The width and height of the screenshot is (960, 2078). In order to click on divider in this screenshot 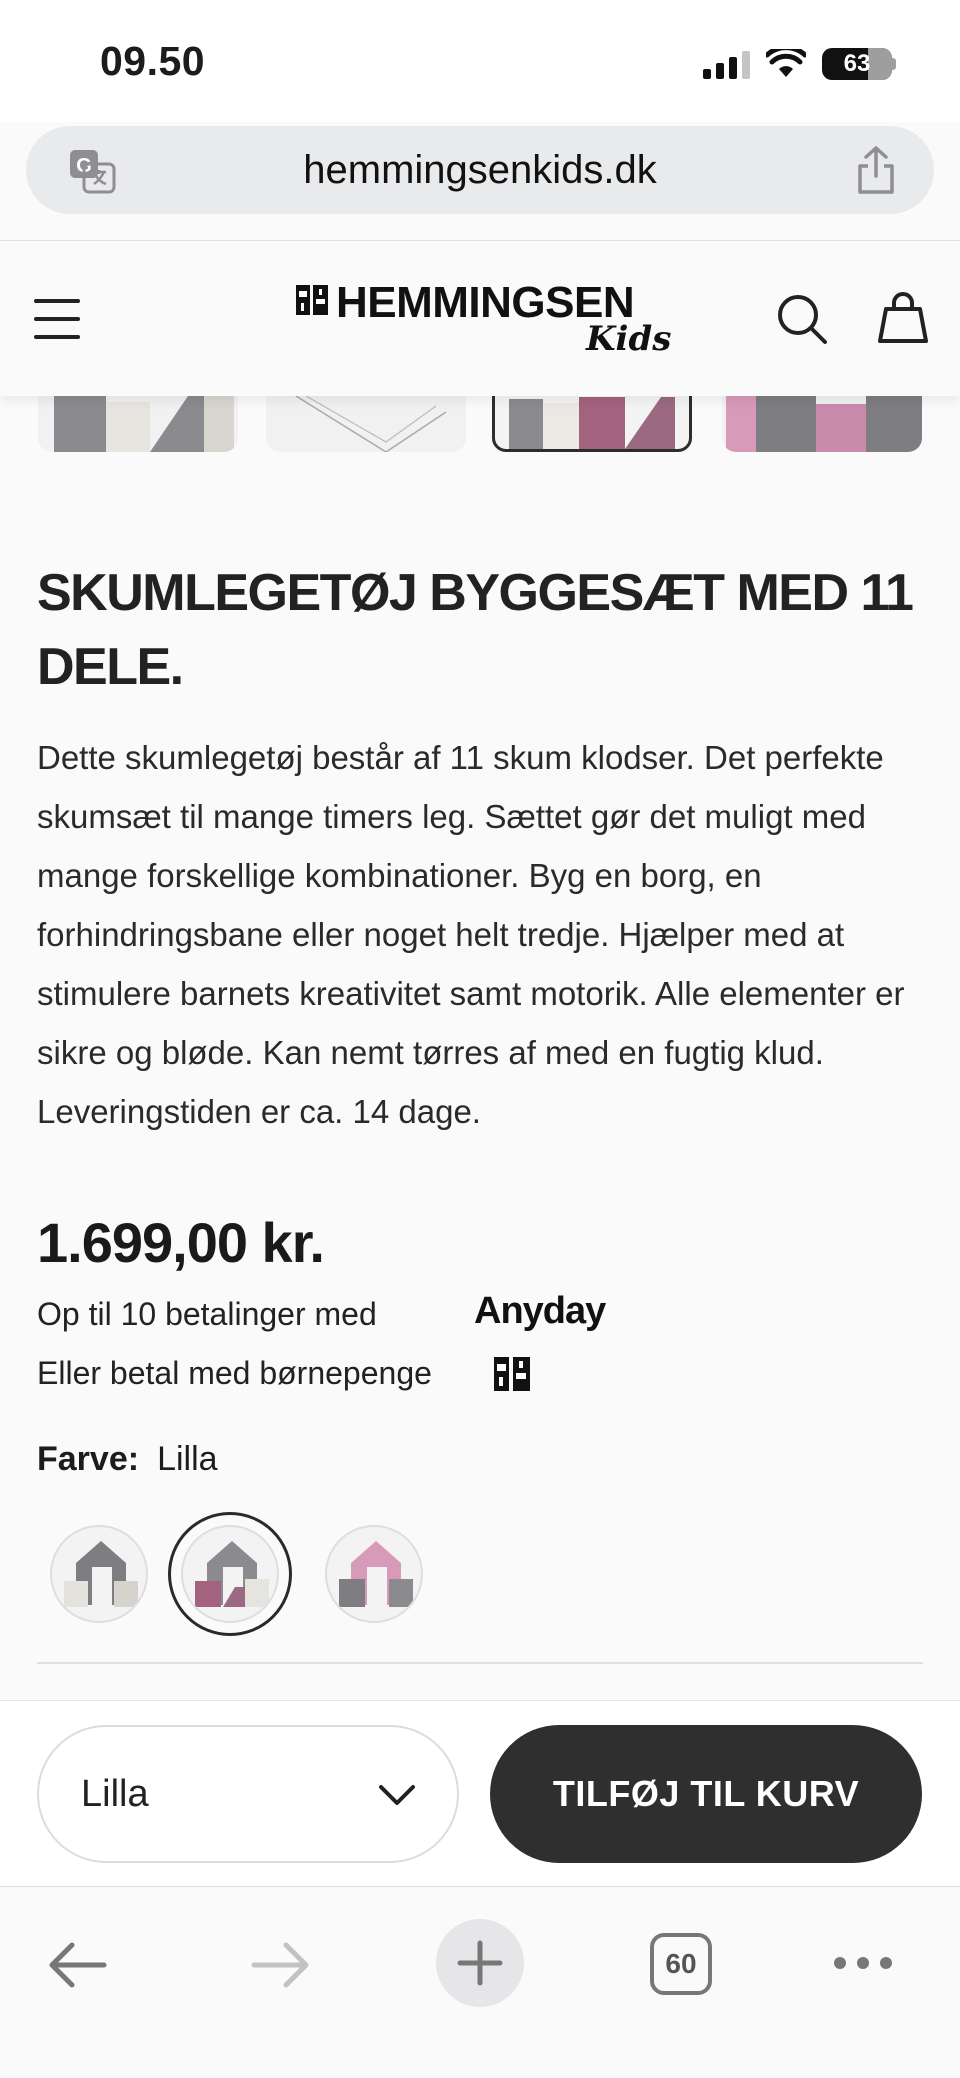, I will do `click(480, 1663)`.